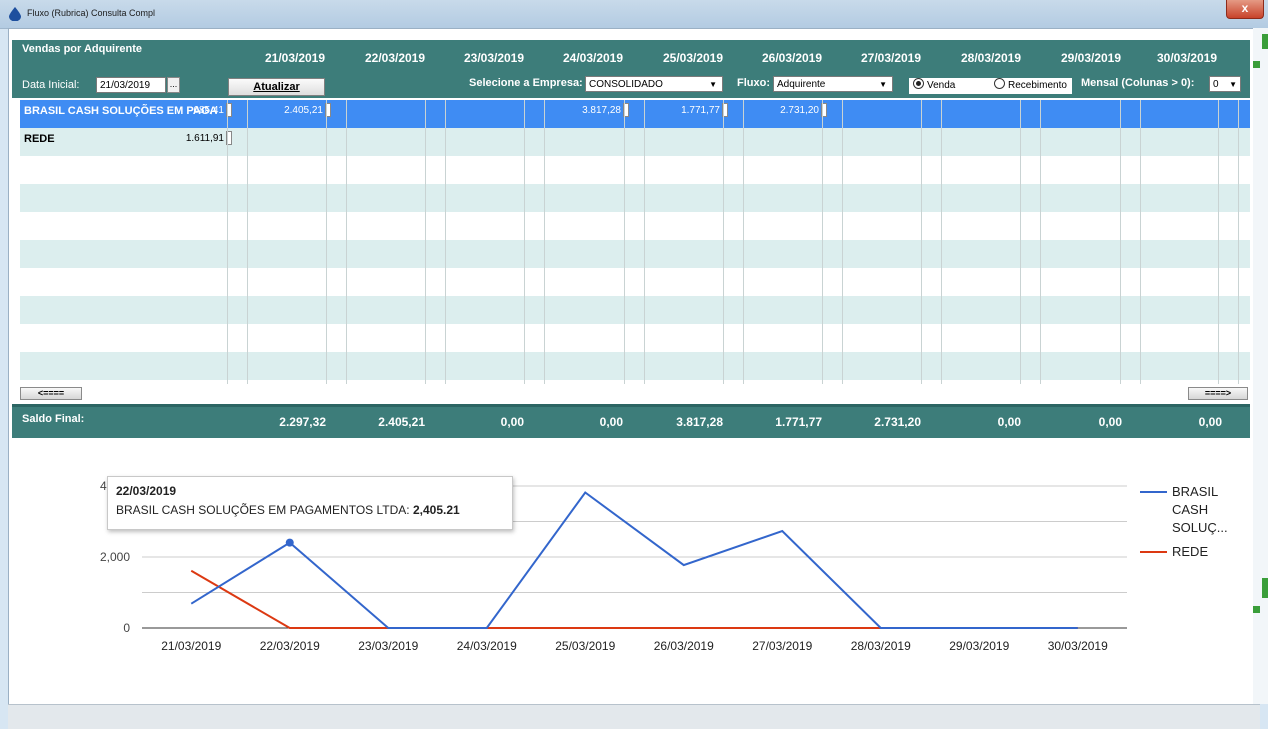 The width and height of the screenshot is (1268, 729). What do you see at coordinates (897, 422) in the screenshot?
I see `saldo-value: 2.731,20` at bounding box center [897, 422].